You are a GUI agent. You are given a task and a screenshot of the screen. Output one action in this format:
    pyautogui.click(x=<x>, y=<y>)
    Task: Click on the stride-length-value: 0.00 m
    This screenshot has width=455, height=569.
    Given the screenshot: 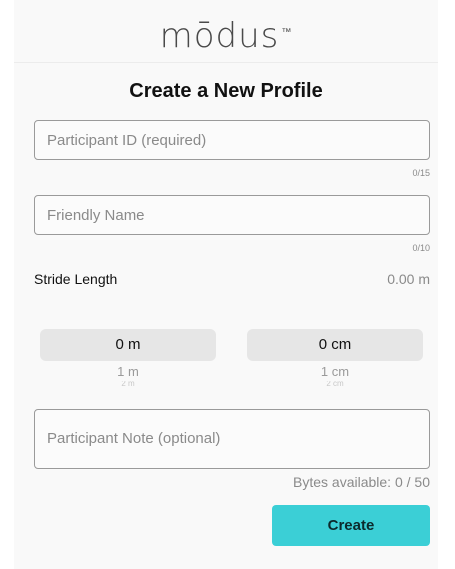 What is the action you would take?
    pyautogui.click(x=408, y=279)
    